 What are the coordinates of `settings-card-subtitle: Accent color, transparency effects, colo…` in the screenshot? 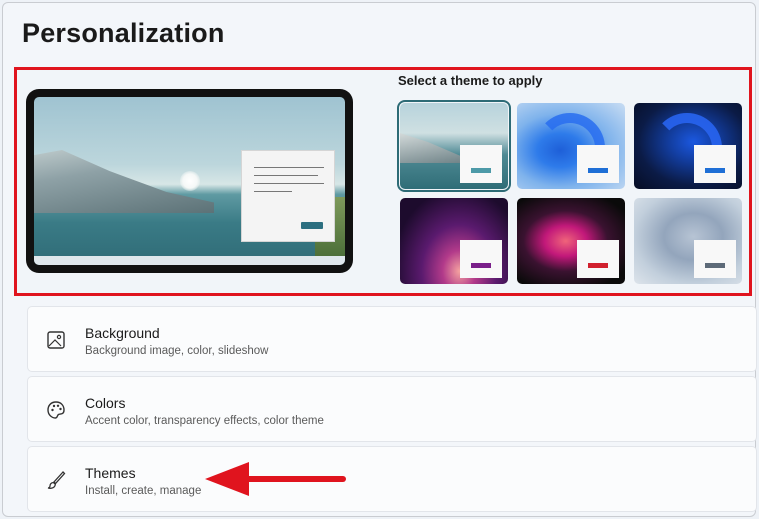 It's located at (204, 421).